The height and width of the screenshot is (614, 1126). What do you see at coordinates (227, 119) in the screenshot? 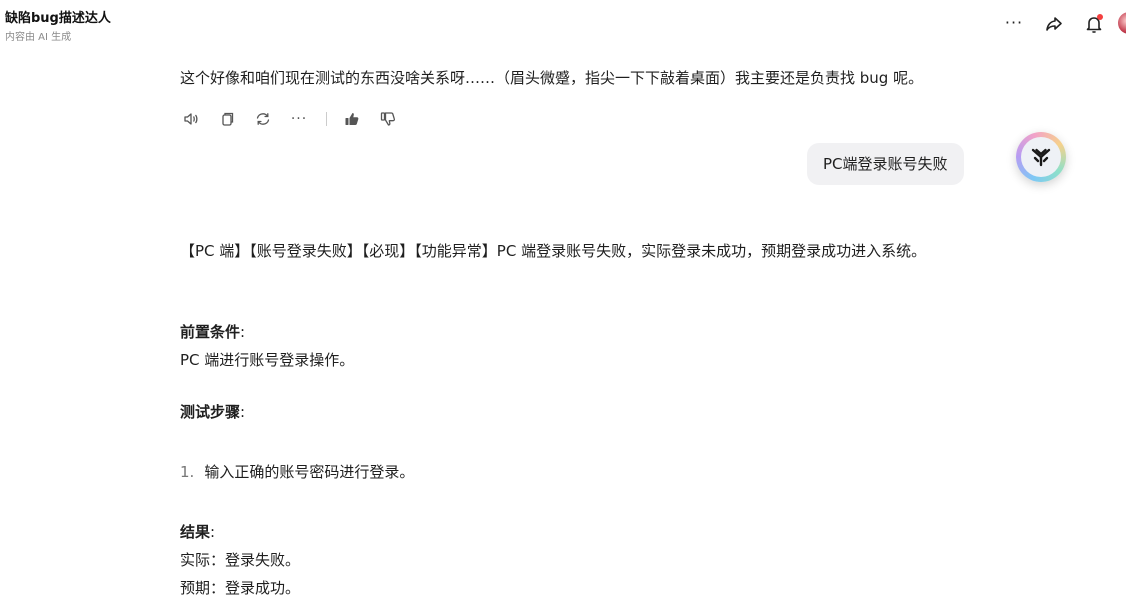
I see `copy-icon` at bounding box center [227, 119].